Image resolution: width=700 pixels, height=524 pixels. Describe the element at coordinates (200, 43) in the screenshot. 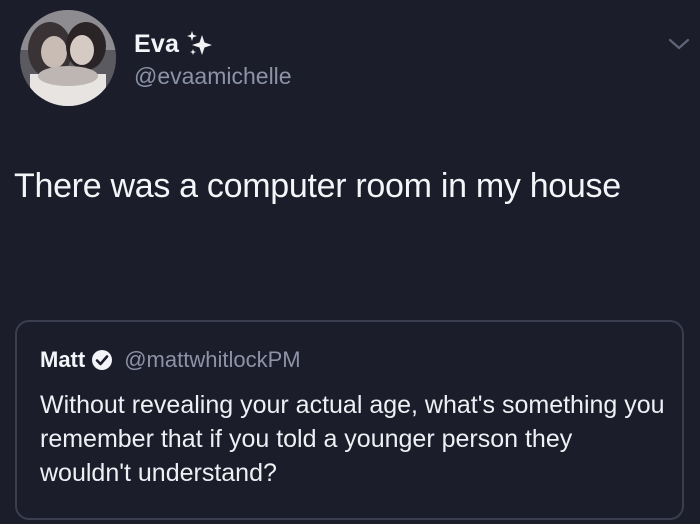

I see `sparkles-icon` at that location.